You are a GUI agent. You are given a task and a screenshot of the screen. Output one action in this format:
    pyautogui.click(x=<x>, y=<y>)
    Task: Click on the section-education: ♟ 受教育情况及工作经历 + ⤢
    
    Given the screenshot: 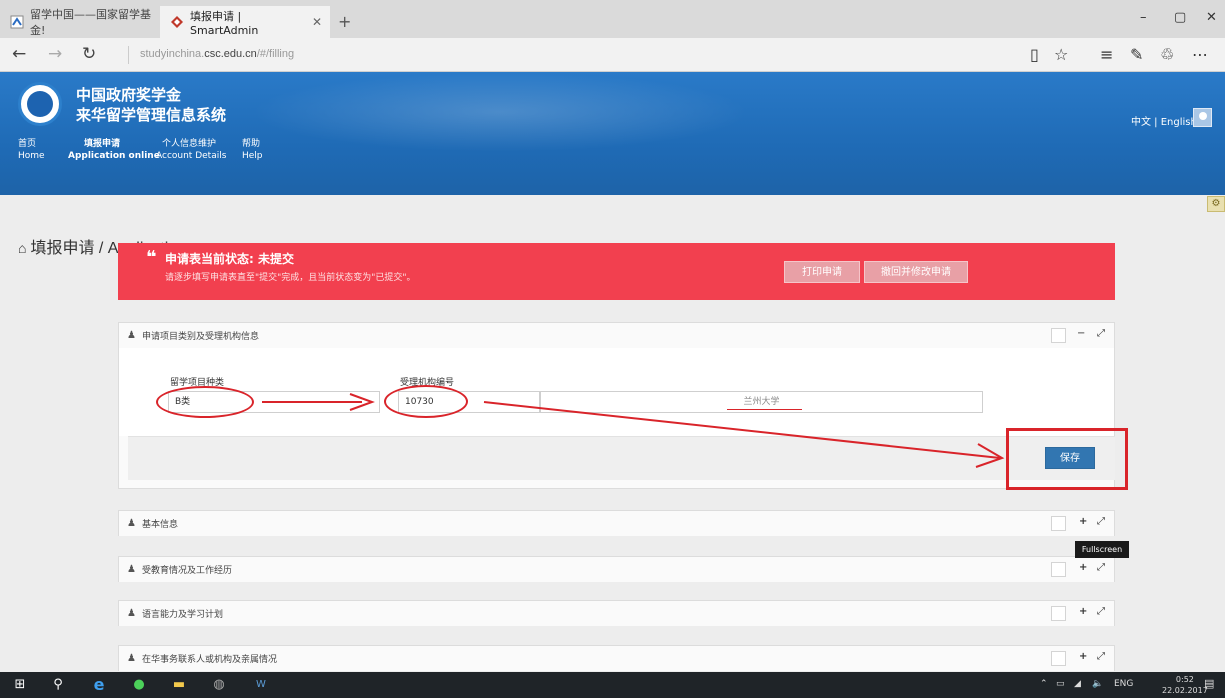 What is the action you would take?
    pyautogui.click(x=616, y=569)
    